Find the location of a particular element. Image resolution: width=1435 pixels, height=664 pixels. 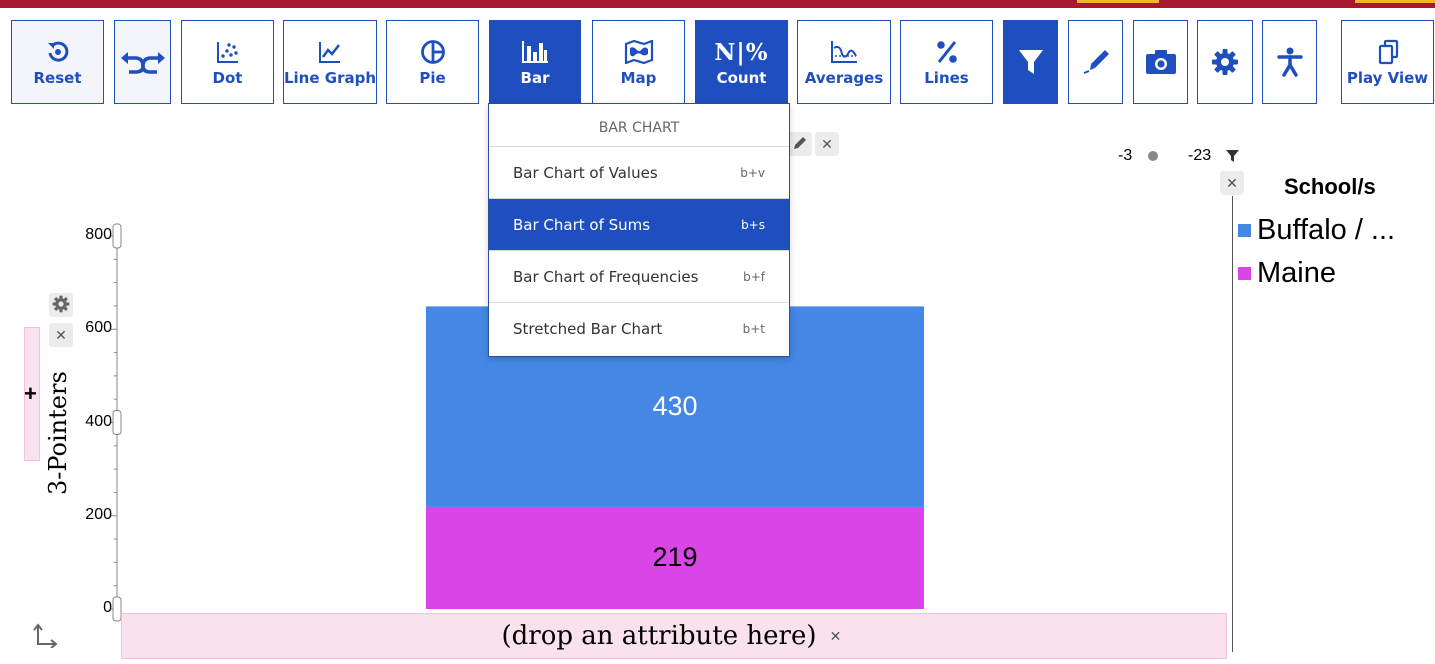

menu-item-label: Bar Chart of Values is located at coordinates (585, 172).